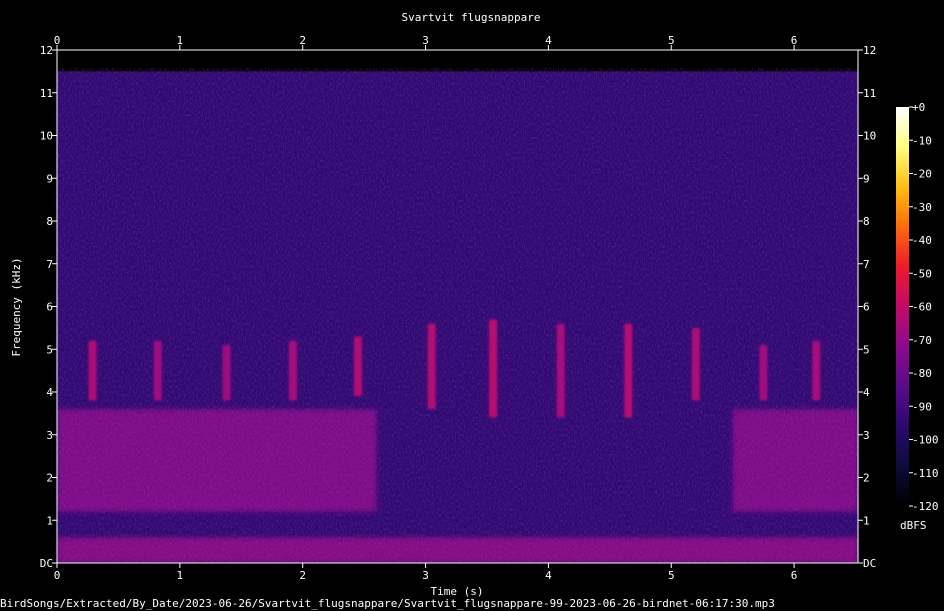  What do you see at coordinates (922, 373) in the screenshot?
I see `colorbar-tick-label: -80` at bounding box center [922, 373].